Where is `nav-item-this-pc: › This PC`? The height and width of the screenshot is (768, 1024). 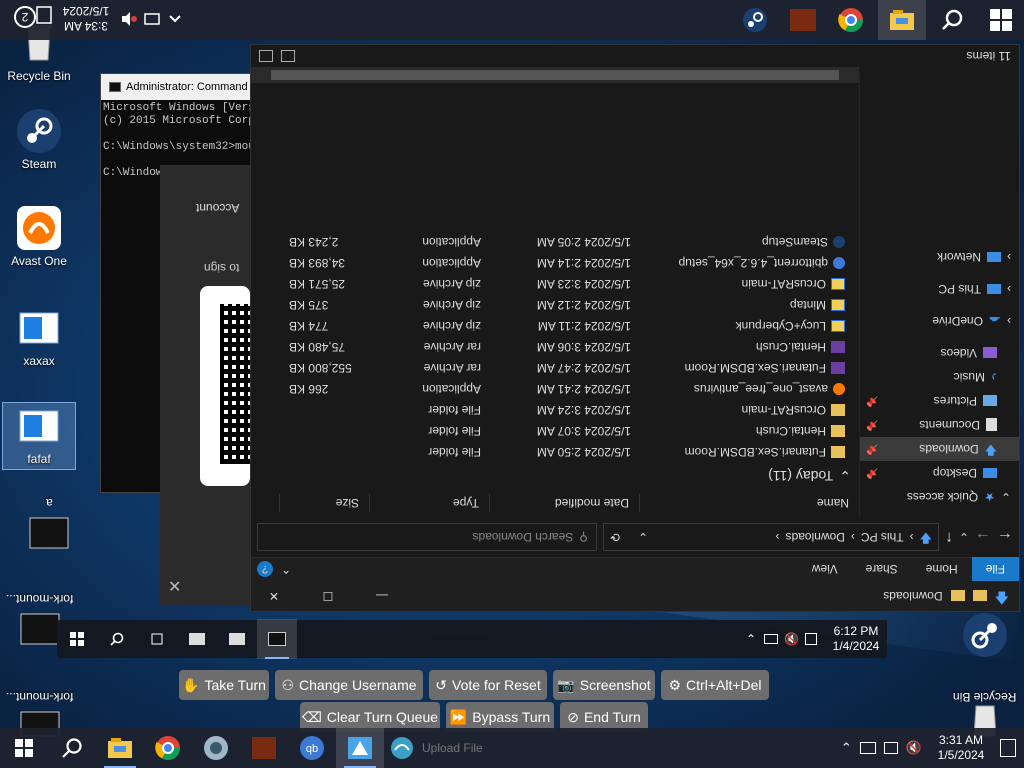
nav-item-this-pc: › This PC is located at coordinates (939, 289).